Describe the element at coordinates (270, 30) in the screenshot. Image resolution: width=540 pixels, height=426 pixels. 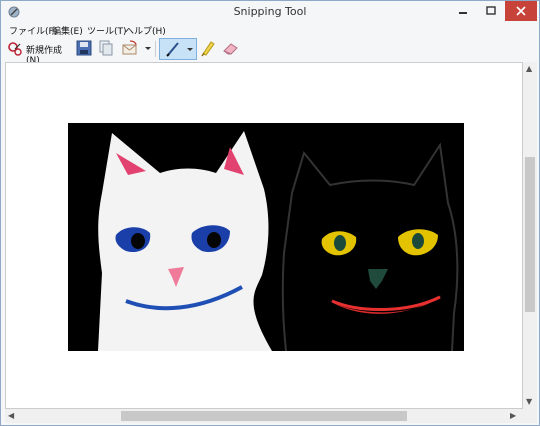
I see `menu-bar: ファイル(F) 編集(E) ツール(T) ヘルプ(H)` at that location.